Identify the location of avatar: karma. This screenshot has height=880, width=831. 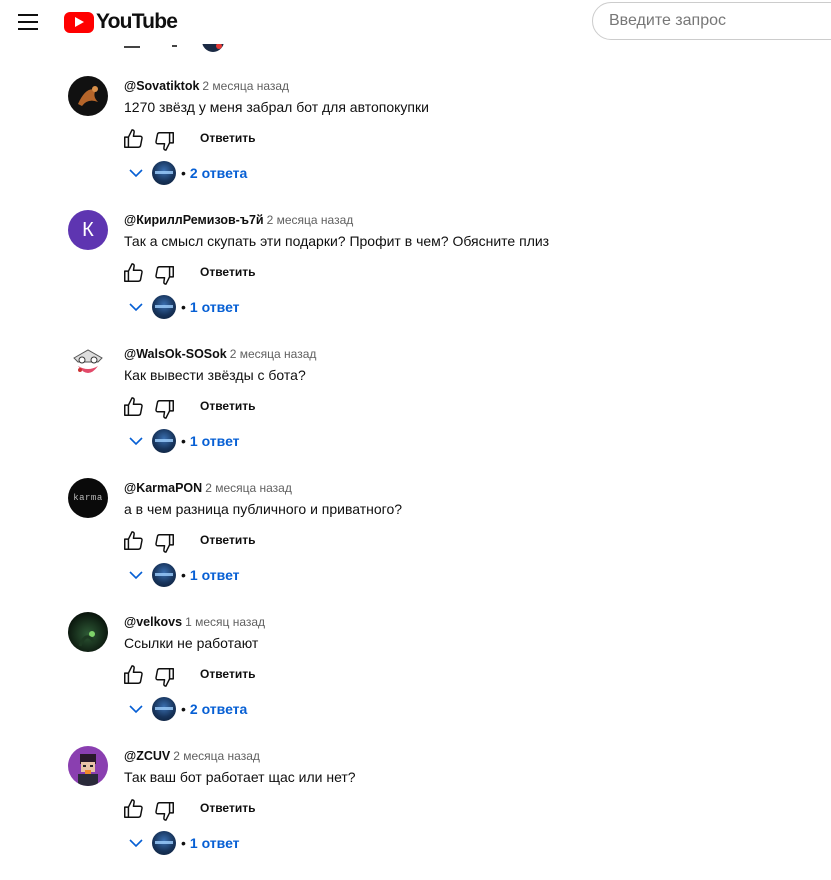
(88, 498).